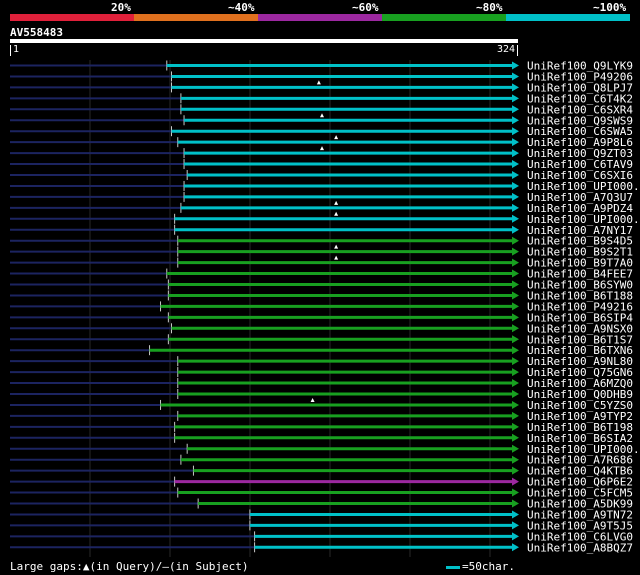 This screenshot has height=575, width=640. I want to click on in-subject-label: (in Subject), so click(208, 566).